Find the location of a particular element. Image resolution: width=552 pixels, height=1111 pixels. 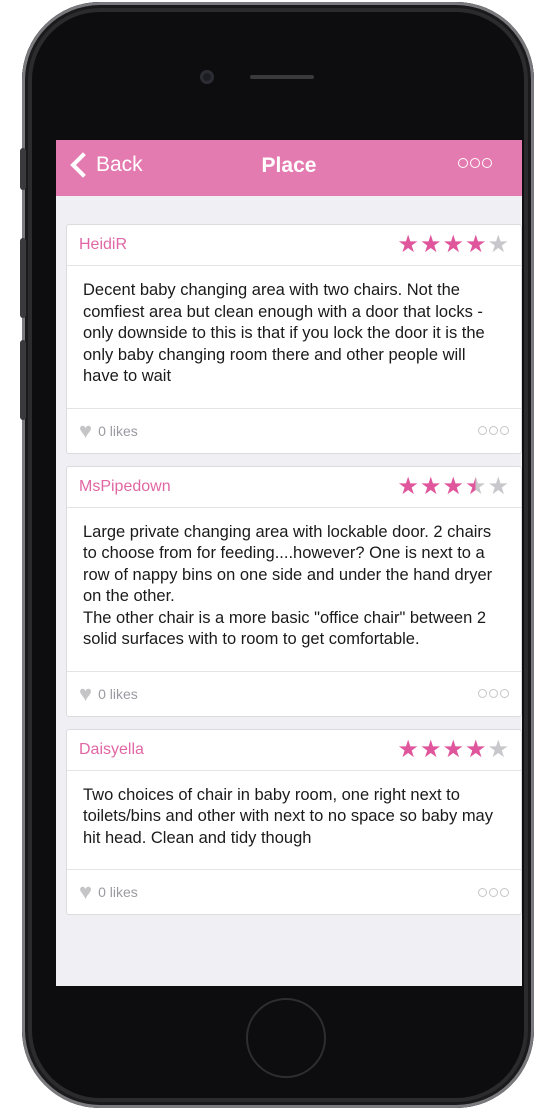

mute-switch is located at coordinates (23, 169).